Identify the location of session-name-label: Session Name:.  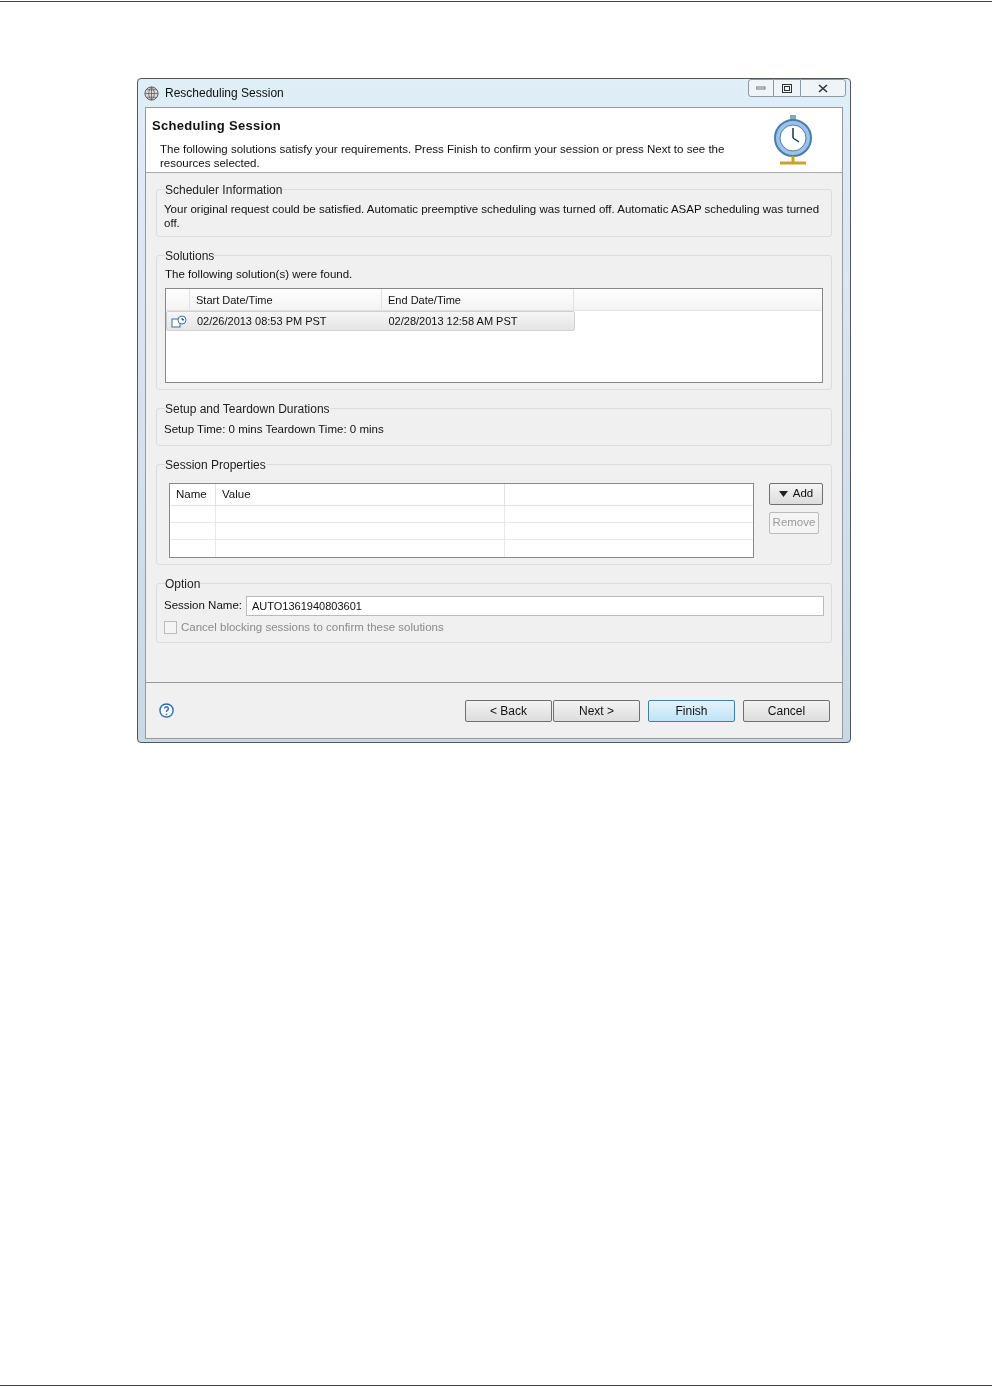
(203, 605).